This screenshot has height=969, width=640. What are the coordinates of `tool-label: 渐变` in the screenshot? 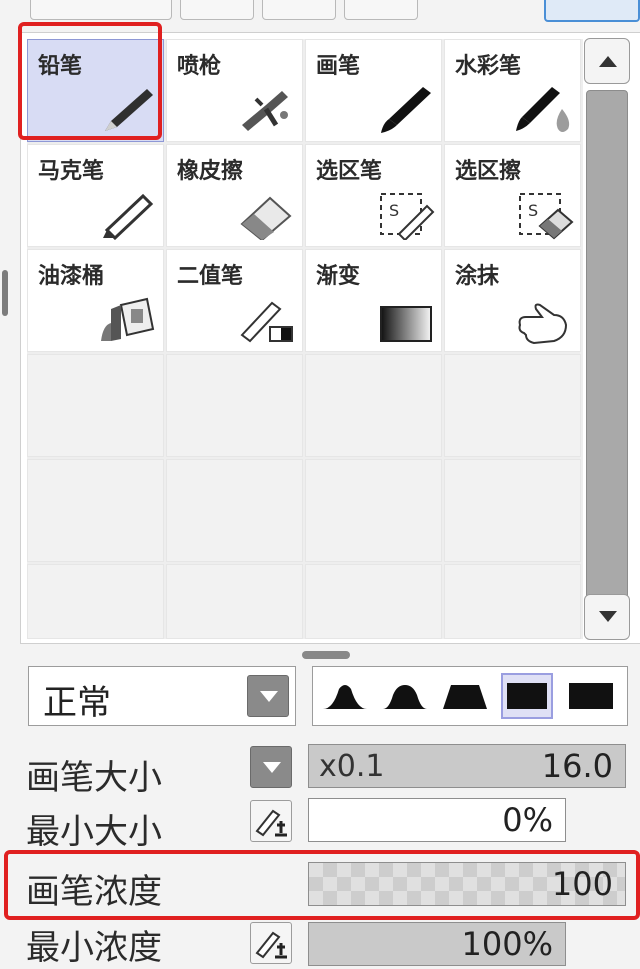 It's located at (338, 276).